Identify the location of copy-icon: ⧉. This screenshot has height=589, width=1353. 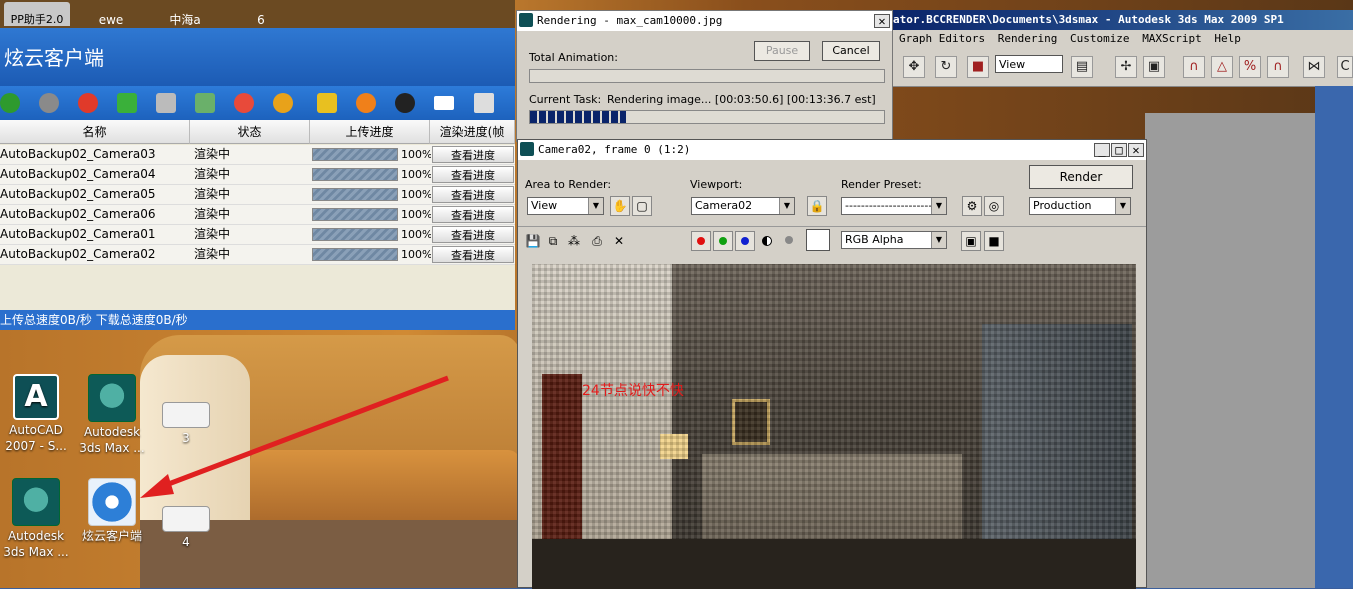
(553, 242).